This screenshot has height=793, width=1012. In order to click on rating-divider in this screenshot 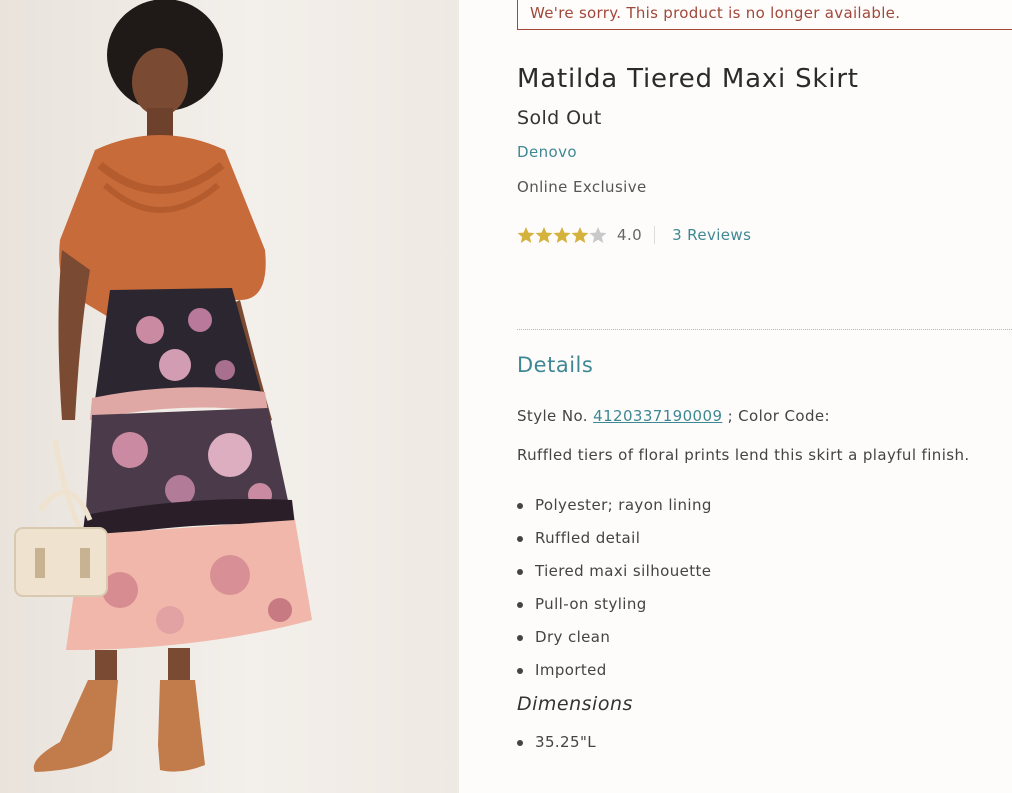, I will do `click(655, 235)`.